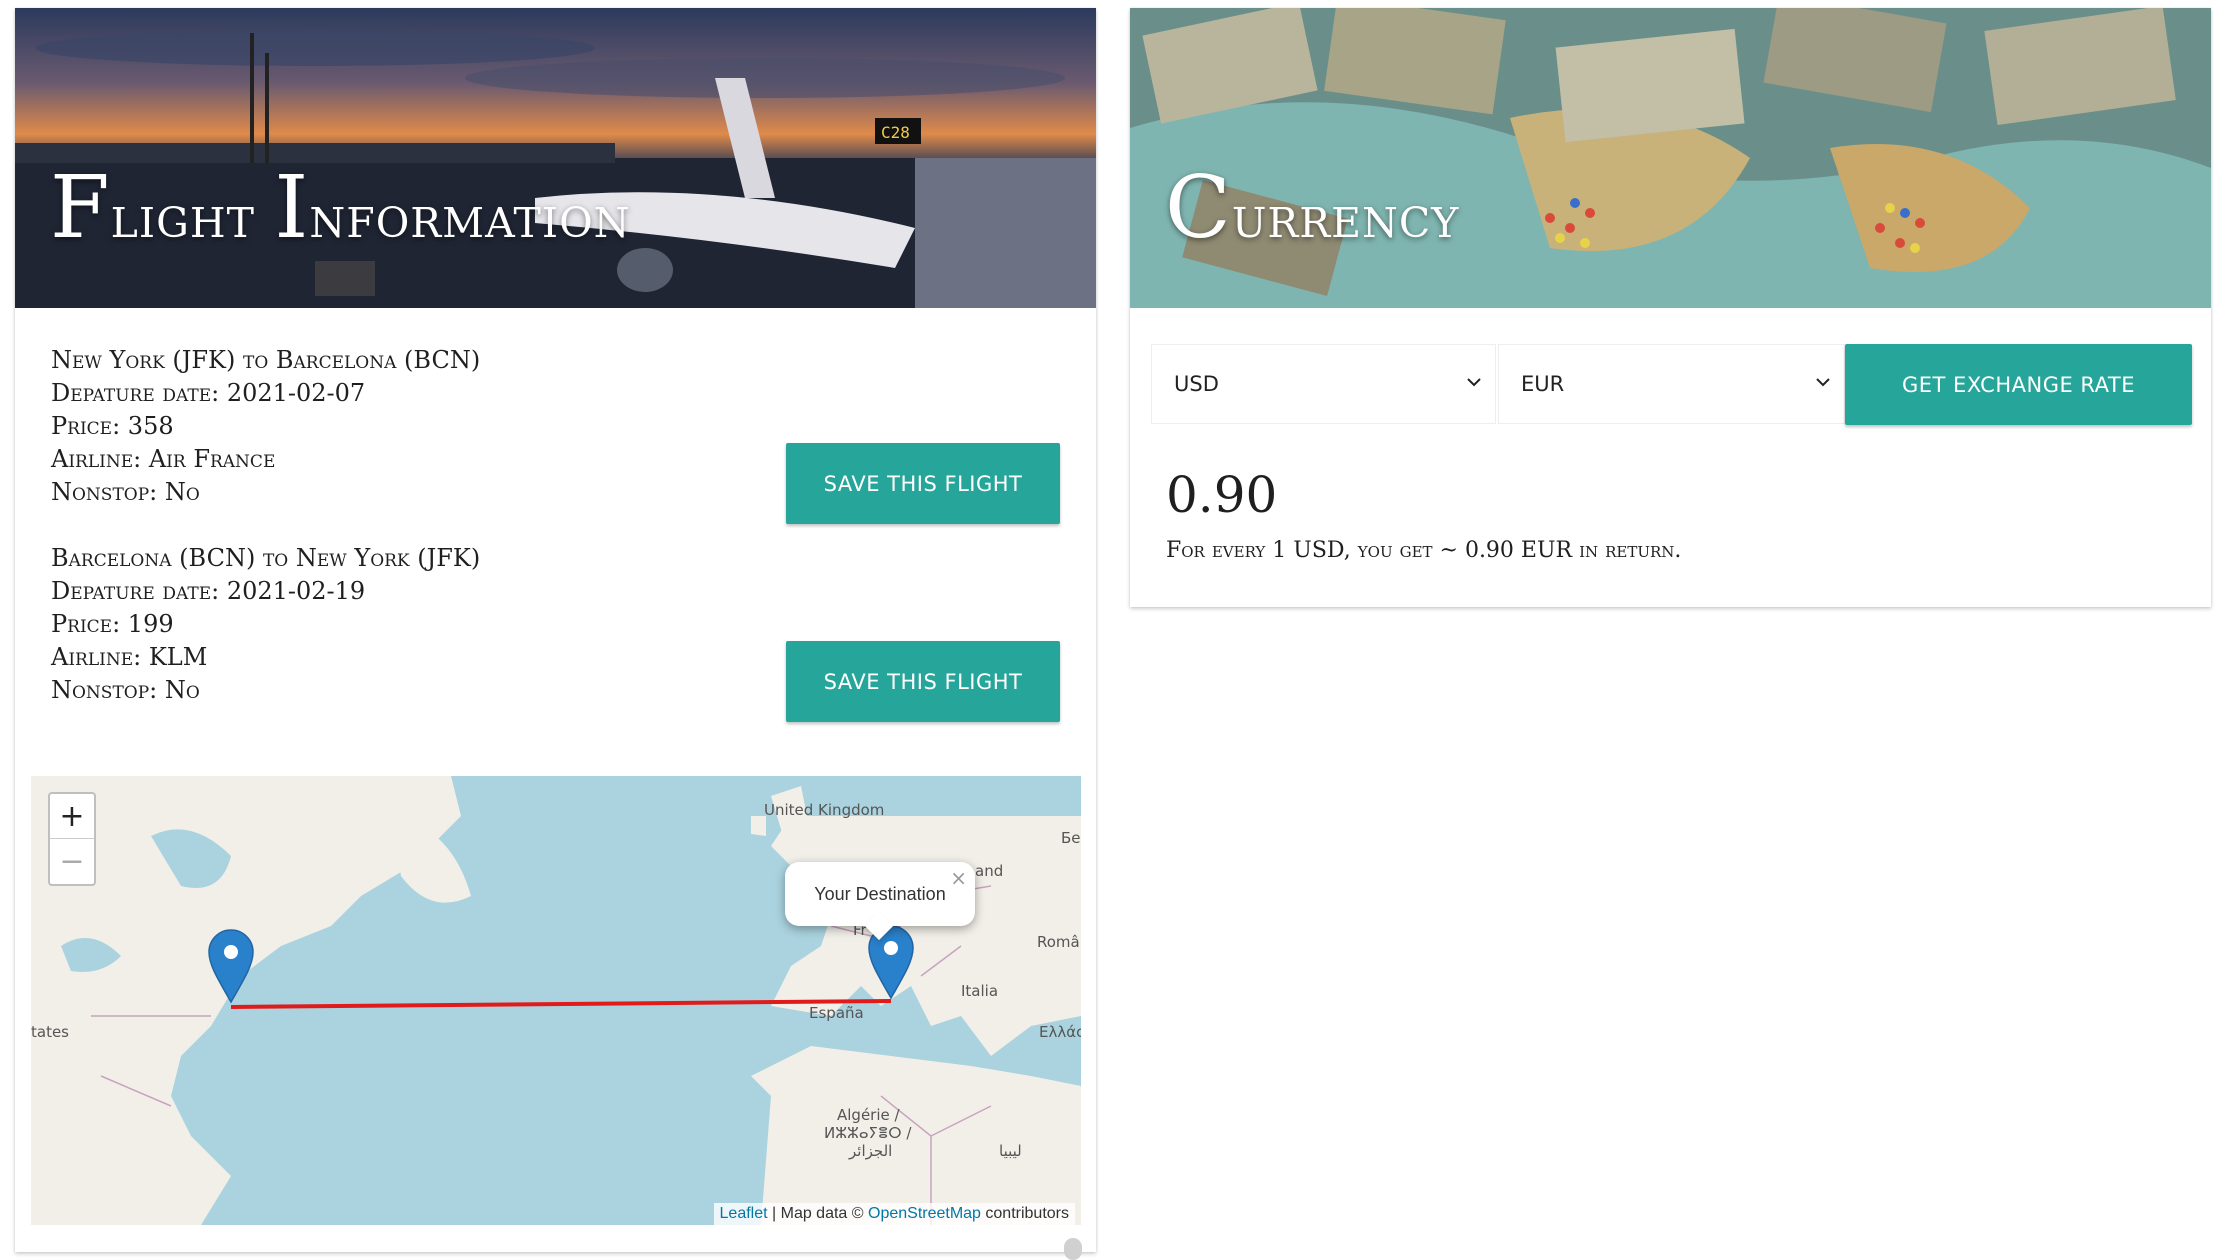 Image resolution: width=2229 pixels, height=1260 pixels. Describe the element at coordinates (980, 991) in the screenshot. I see `map-label: Italia` at that location.